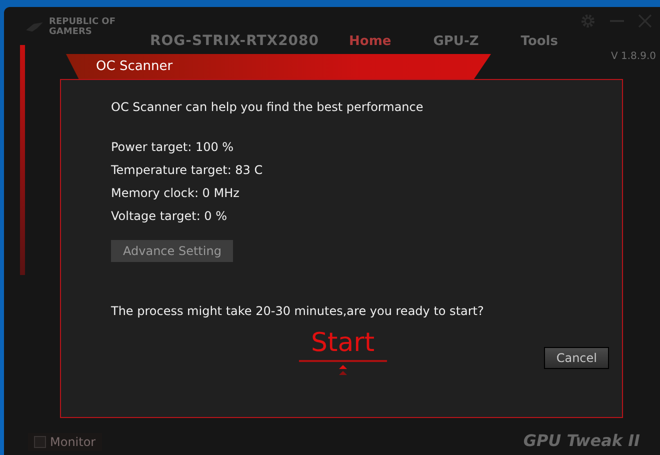 The width and height of the screenshot is (660, 455). I want to click on nav-tab: GPU-Z, so click(456, 41).